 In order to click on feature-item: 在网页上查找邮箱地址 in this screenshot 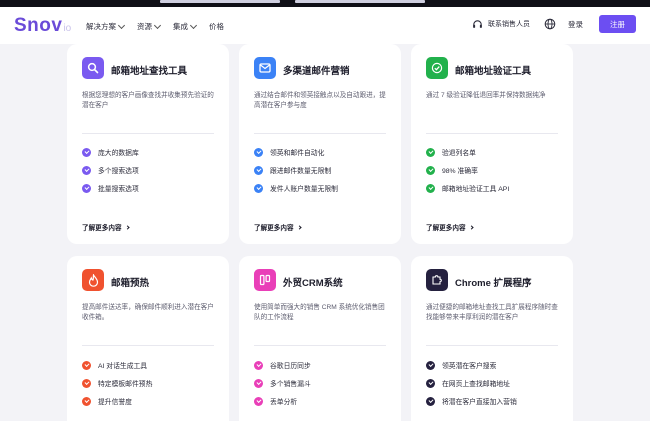, I will do `click(468, 383)`.